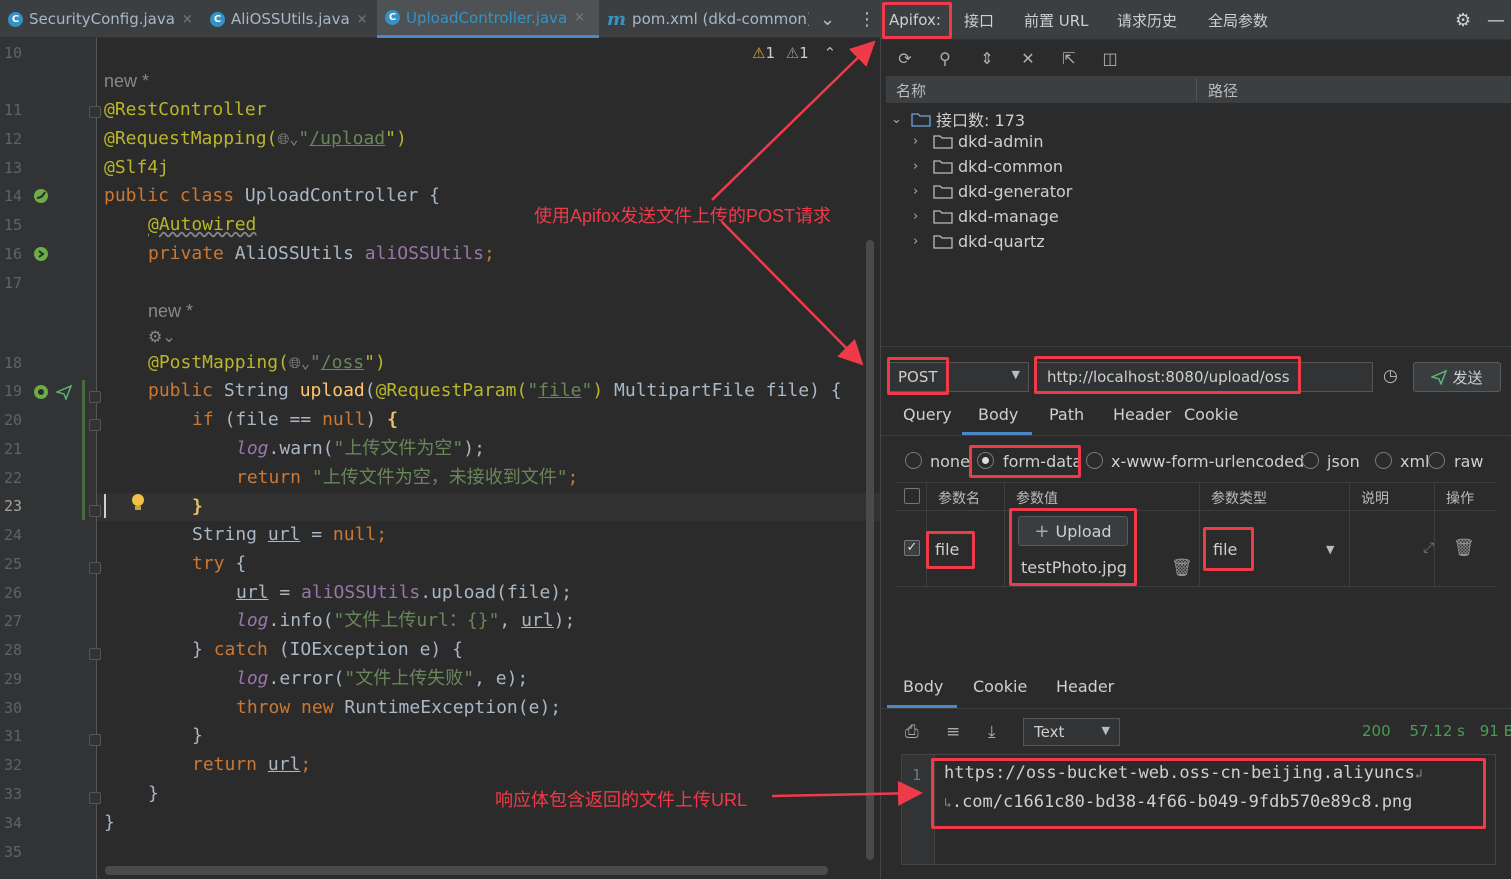 Image resolution: width=1511 pixels, height=879 pixels. I want to click on tab-request-history: 请求历史, so click(1147, 20).